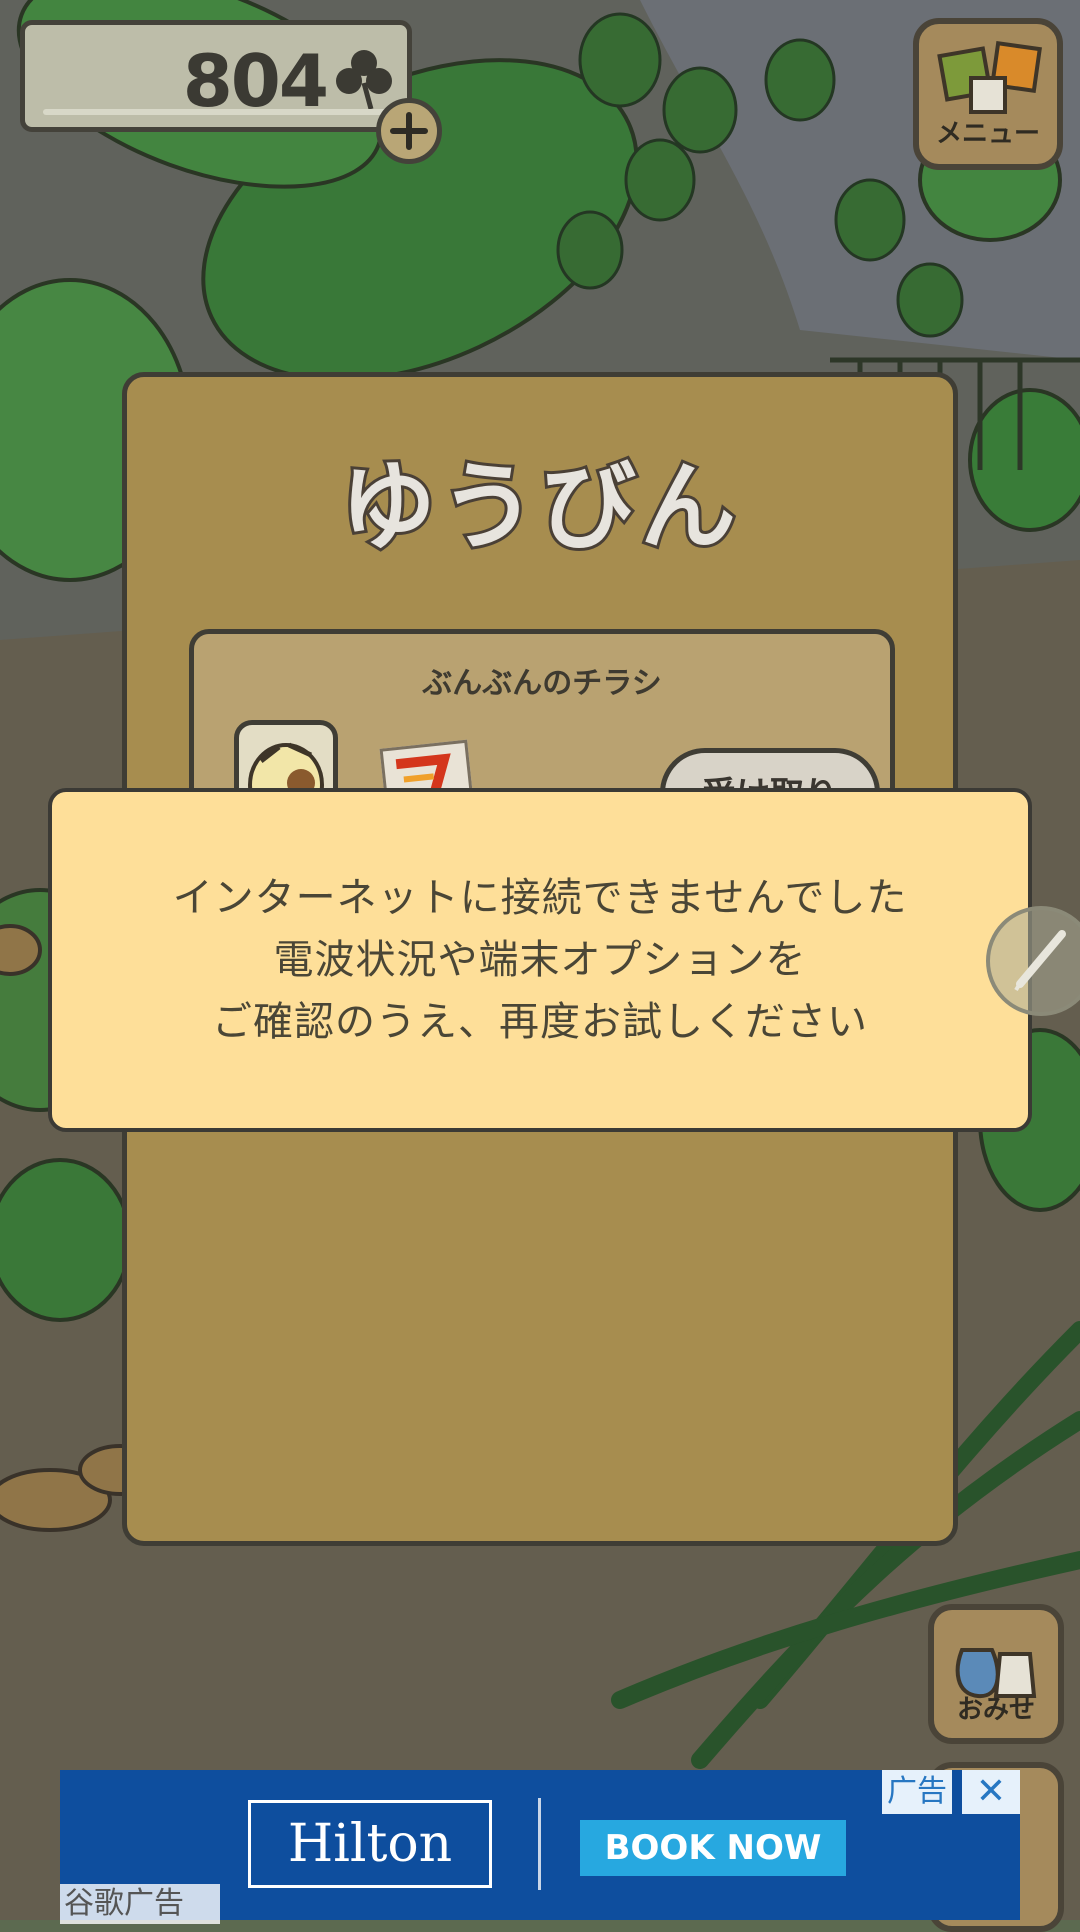 The width and height of the screenshot is (1080, 1932). What do you see at coordinates (917, 1792) in the screenshot?
I see `ad-tag: 广告` at bounding box center [917, 1792].